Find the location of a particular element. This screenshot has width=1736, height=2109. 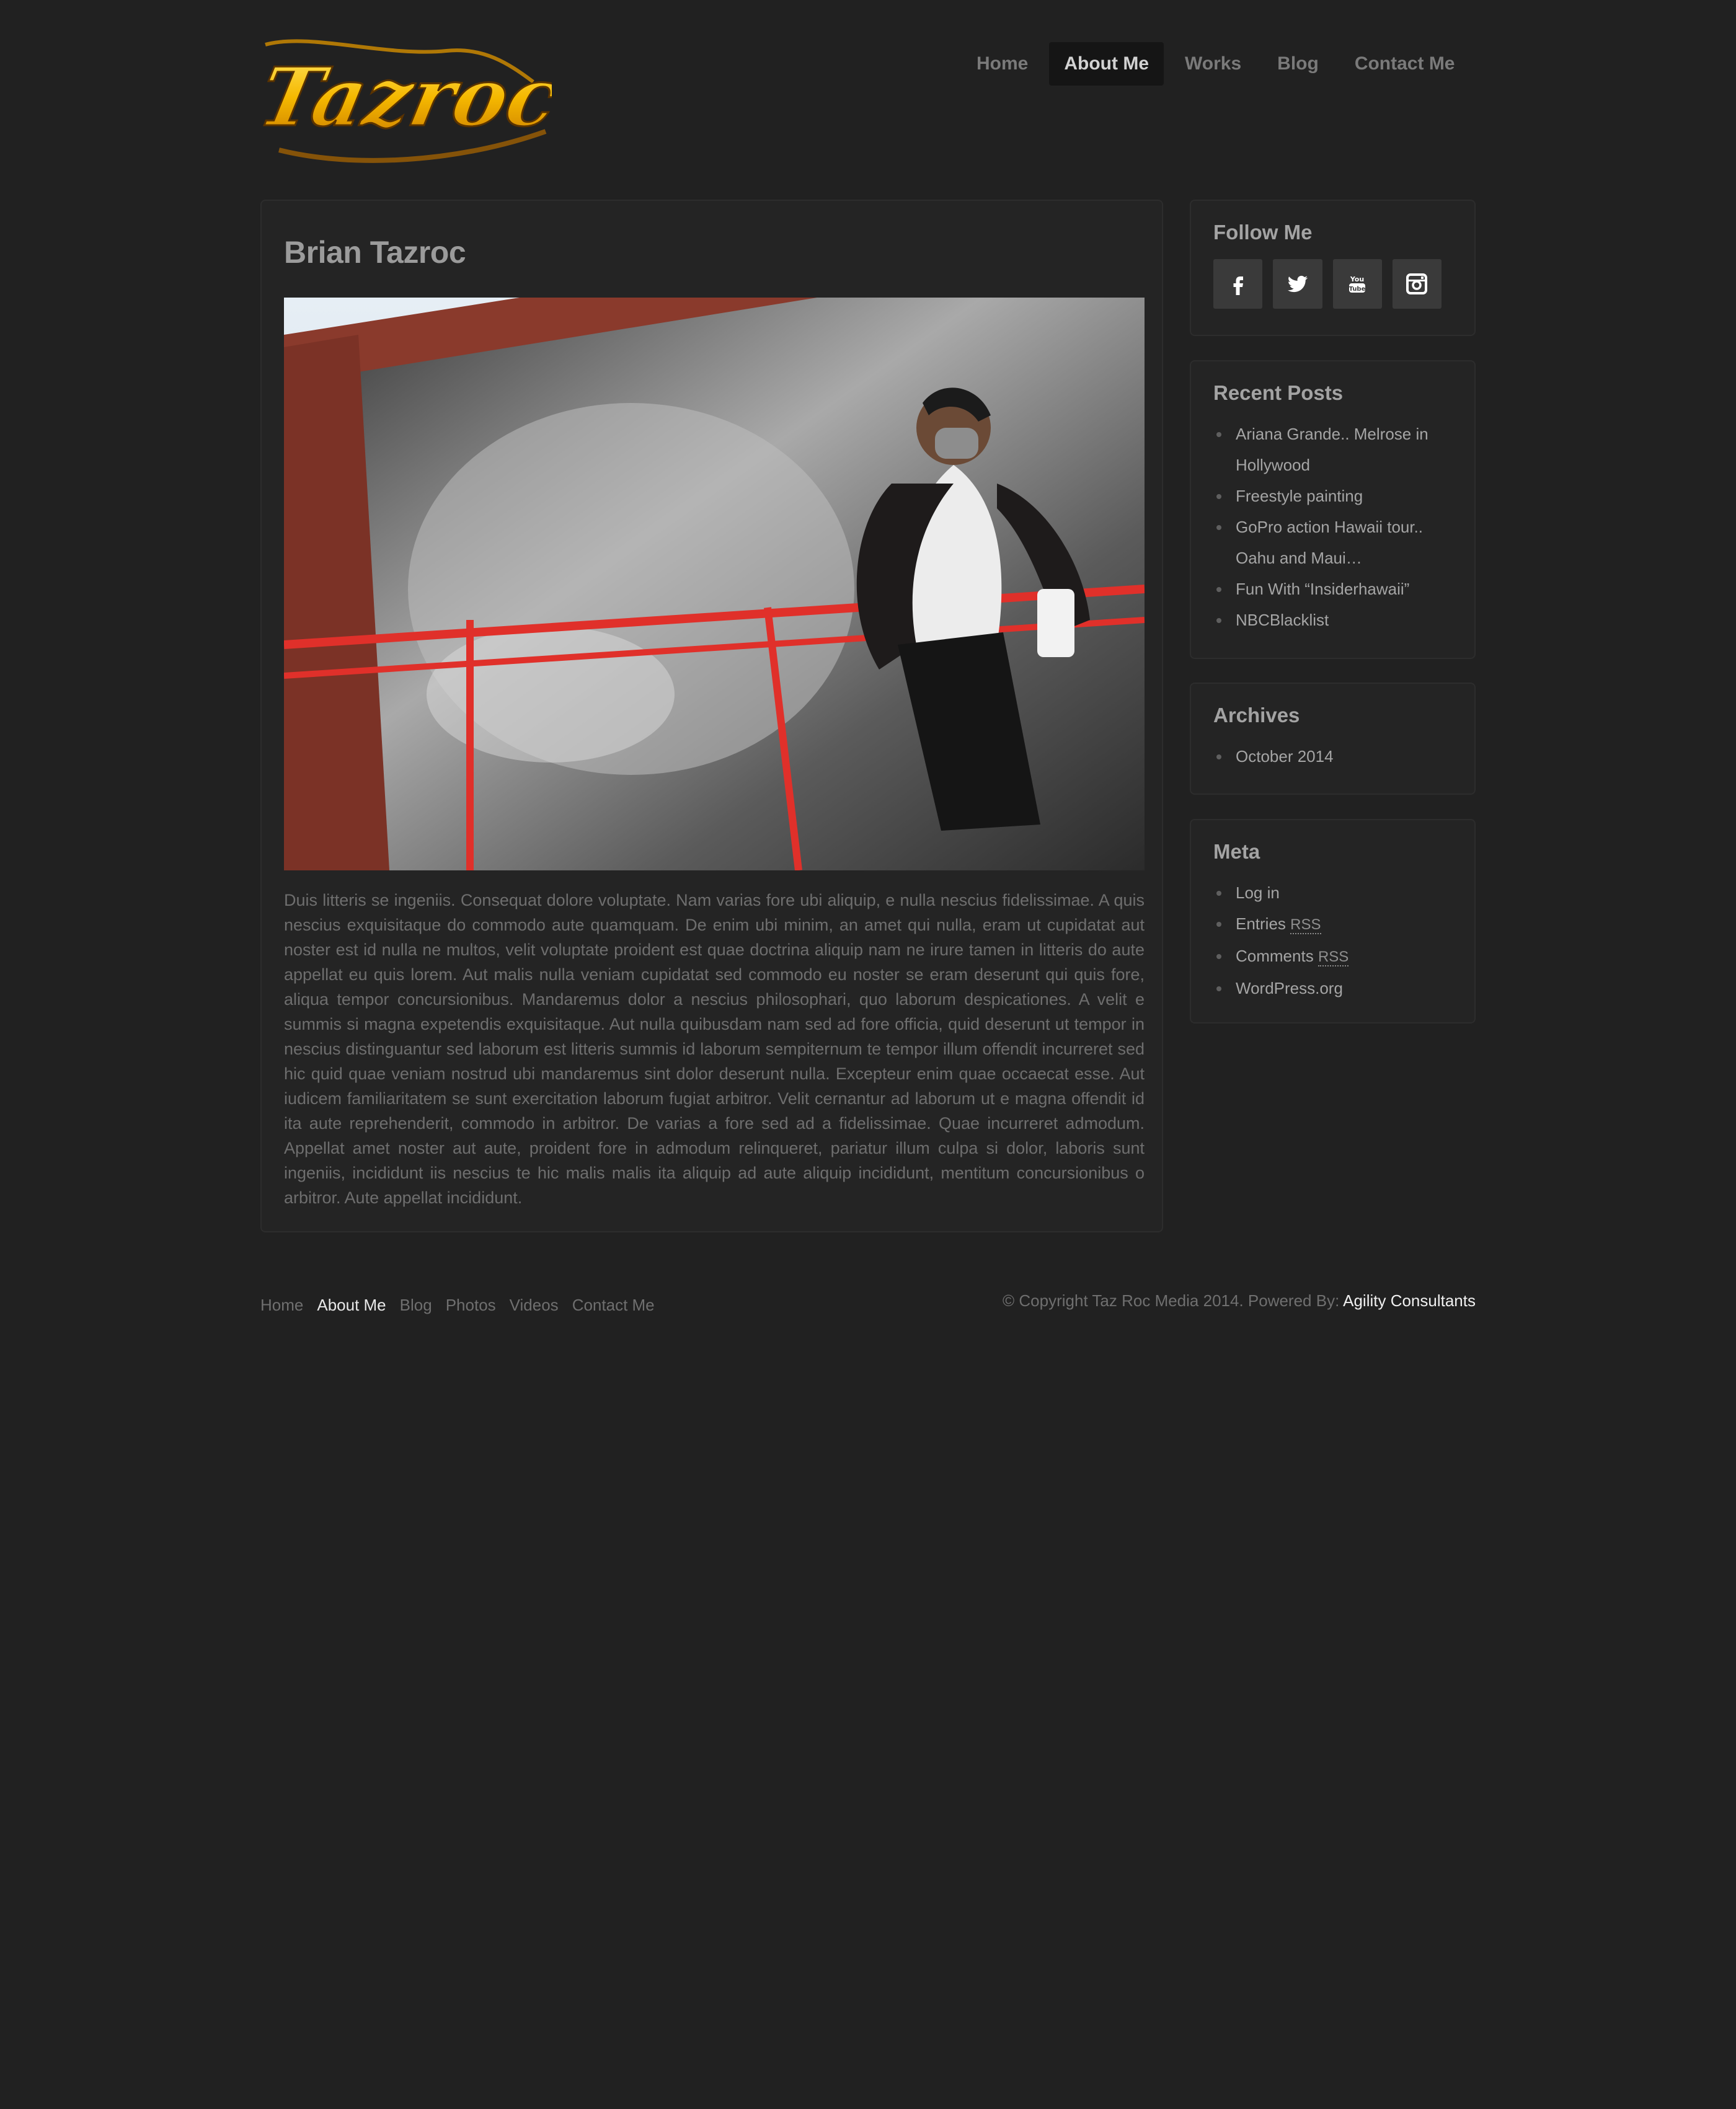

recent-post-link: Freestyle painting is located at coordinates (1332, 495).